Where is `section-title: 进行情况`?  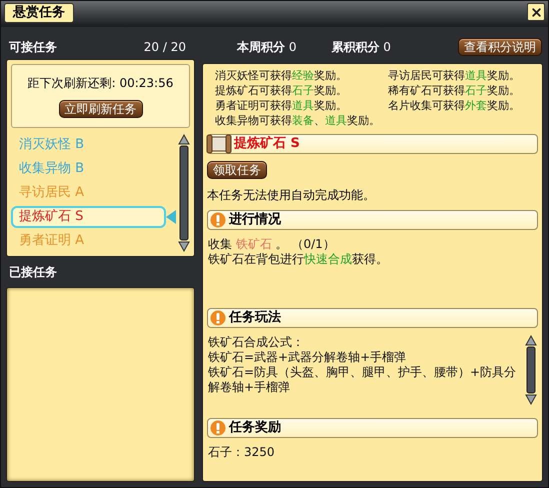 section-title: 进行情况 is located at coordinates (255, 220).